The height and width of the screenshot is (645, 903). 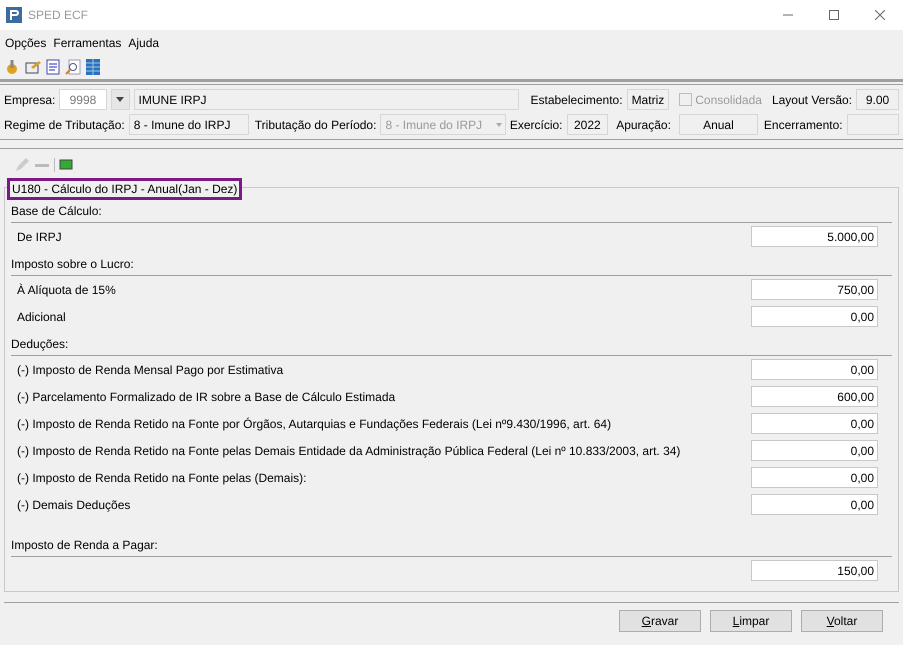 I want to click on row-label: De IRPJ, so click(x=39, y=237).